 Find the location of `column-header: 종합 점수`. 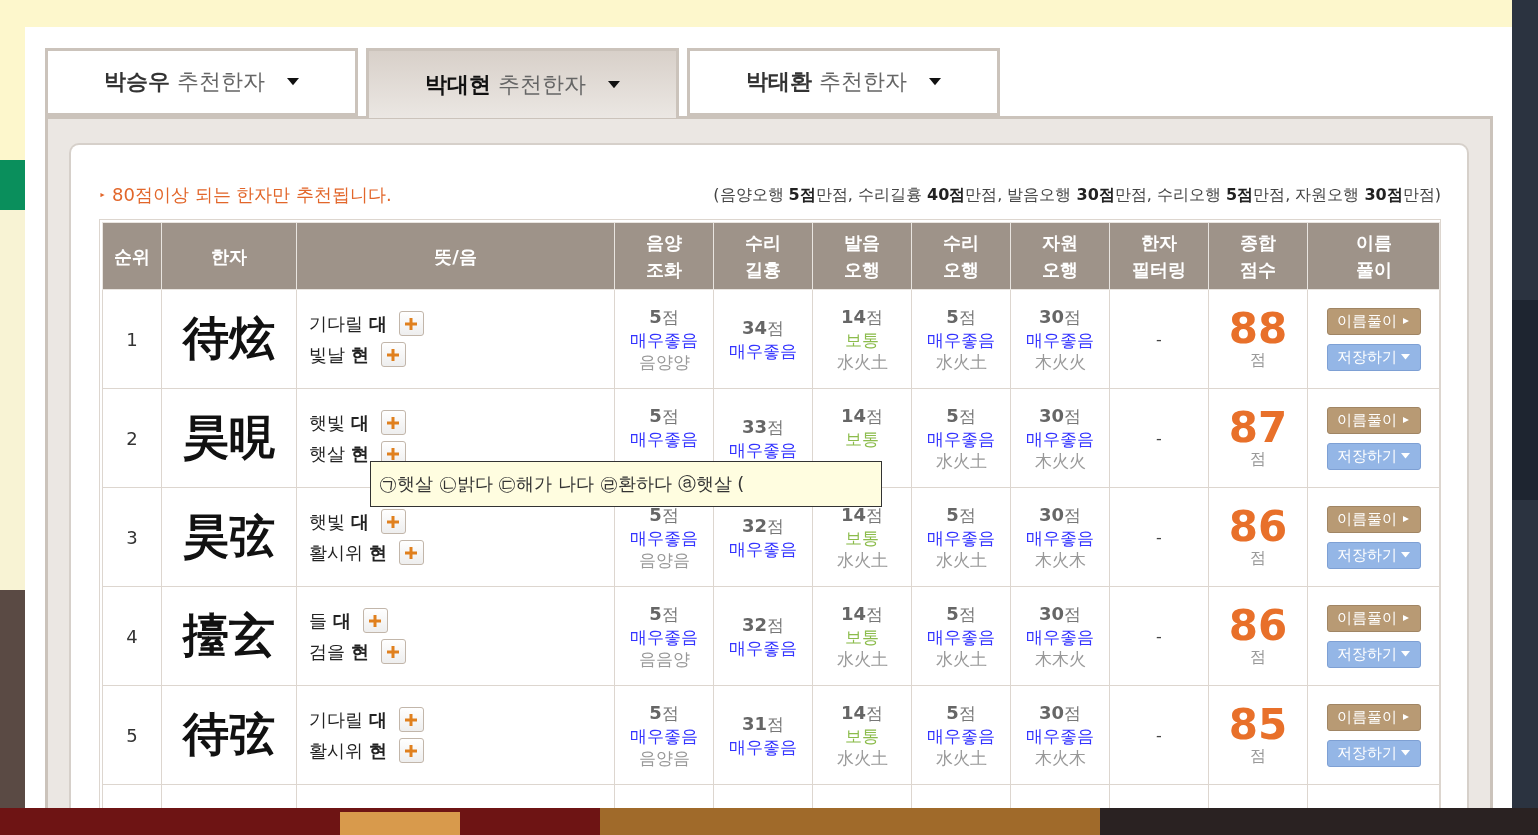

column-header: 종합 점수 is located at coordinates (1258, 256).